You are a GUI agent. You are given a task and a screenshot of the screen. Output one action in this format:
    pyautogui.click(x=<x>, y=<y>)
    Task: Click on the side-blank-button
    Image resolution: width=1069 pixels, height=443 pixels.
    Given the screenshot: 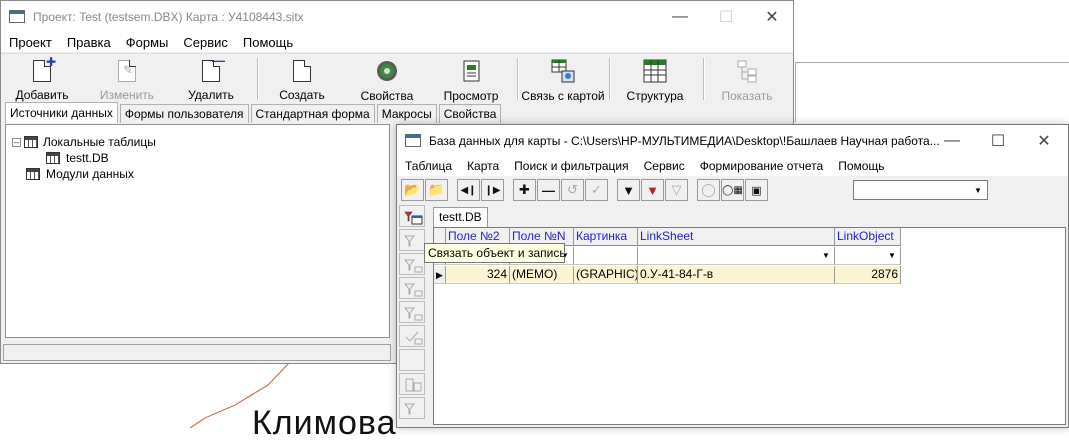 What is the action you would take?
    pyautogui.click(x=412, y=360)
    